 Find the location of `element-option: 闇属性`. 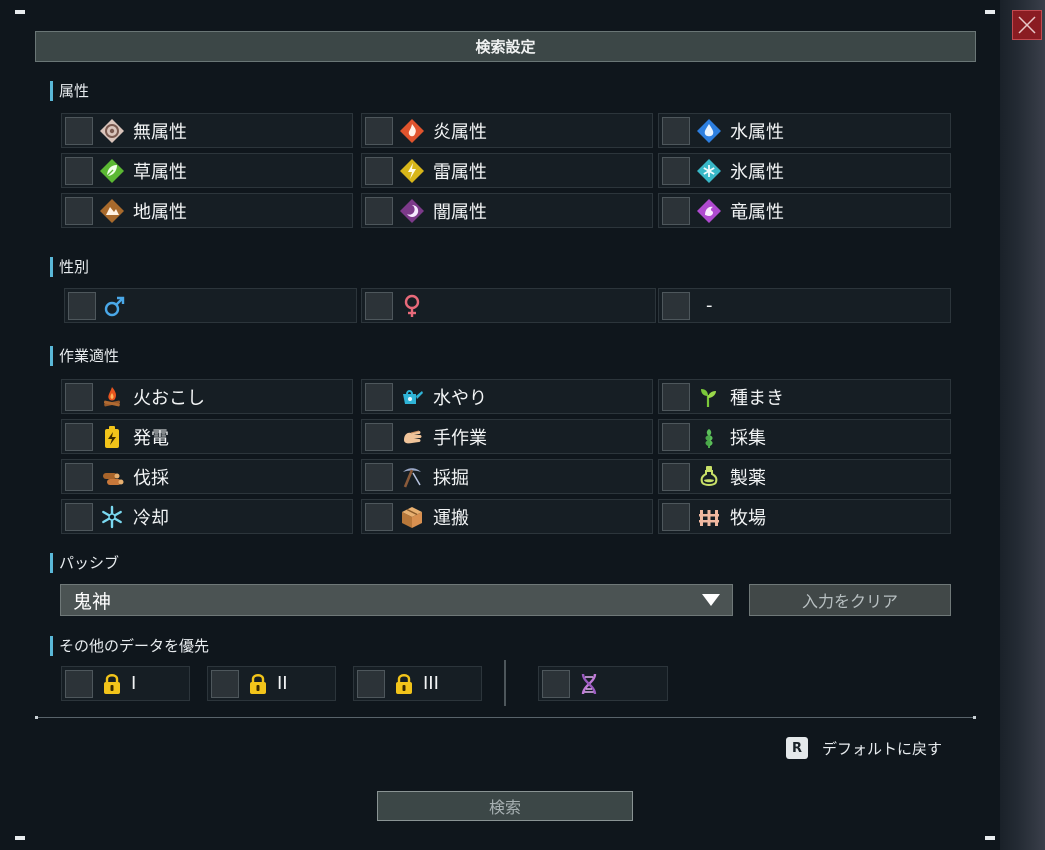

element-option: 闇属性 is located at coordinates (507, 210).